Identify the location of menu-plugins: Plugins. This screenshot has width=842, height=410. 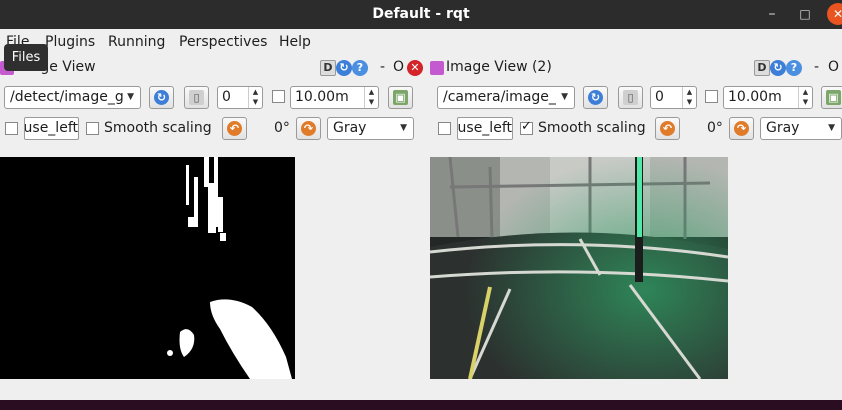
(70, 42).